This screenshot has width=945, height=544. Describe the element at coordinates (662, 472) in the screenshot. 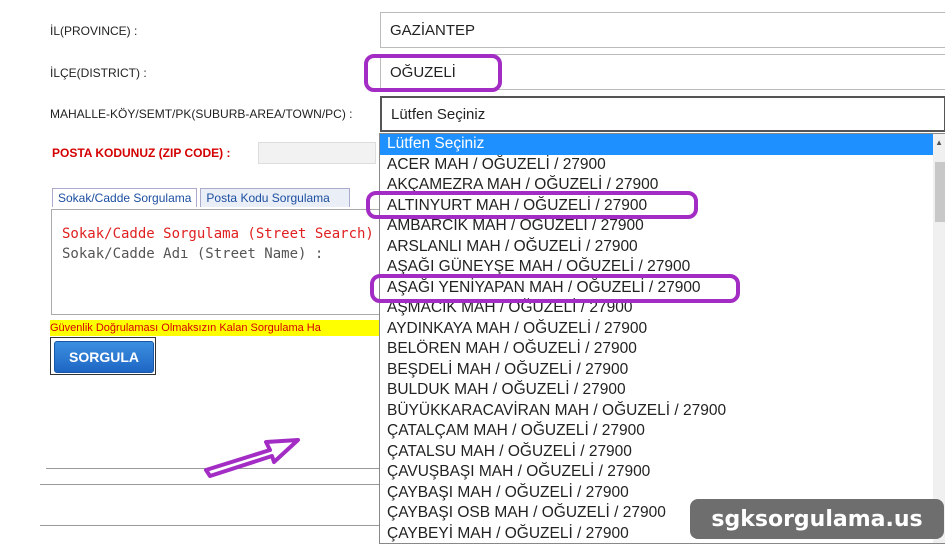

I see `dropdown-option: ÇAVUŞBAŞI MAH / OĞUZELİ / 27900` at that location.